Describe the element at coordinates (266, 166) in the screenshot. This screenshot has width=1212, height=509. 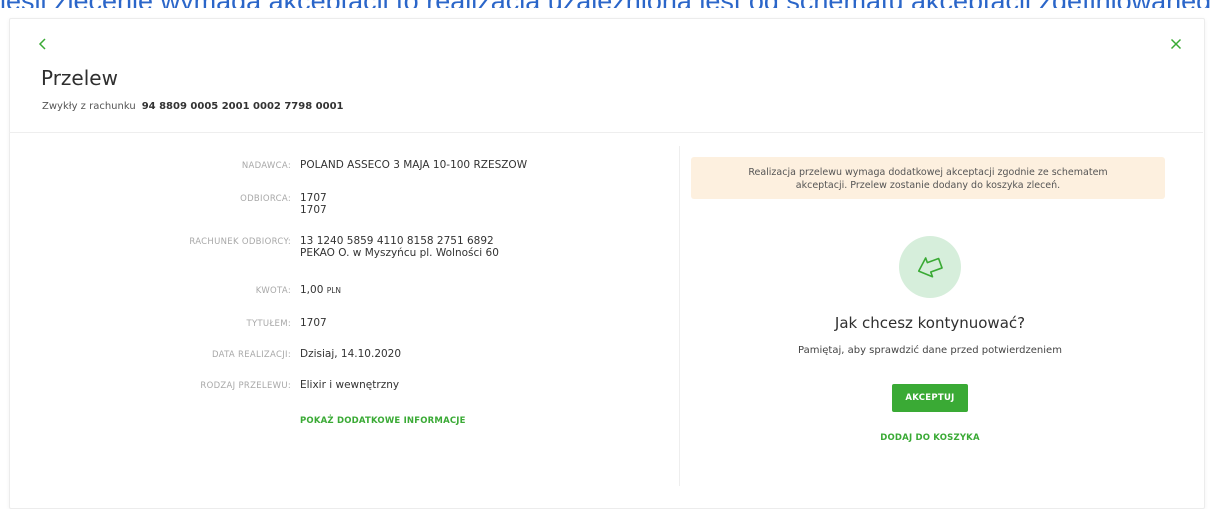
I see `sender-label: NADAWCA:` at that location.